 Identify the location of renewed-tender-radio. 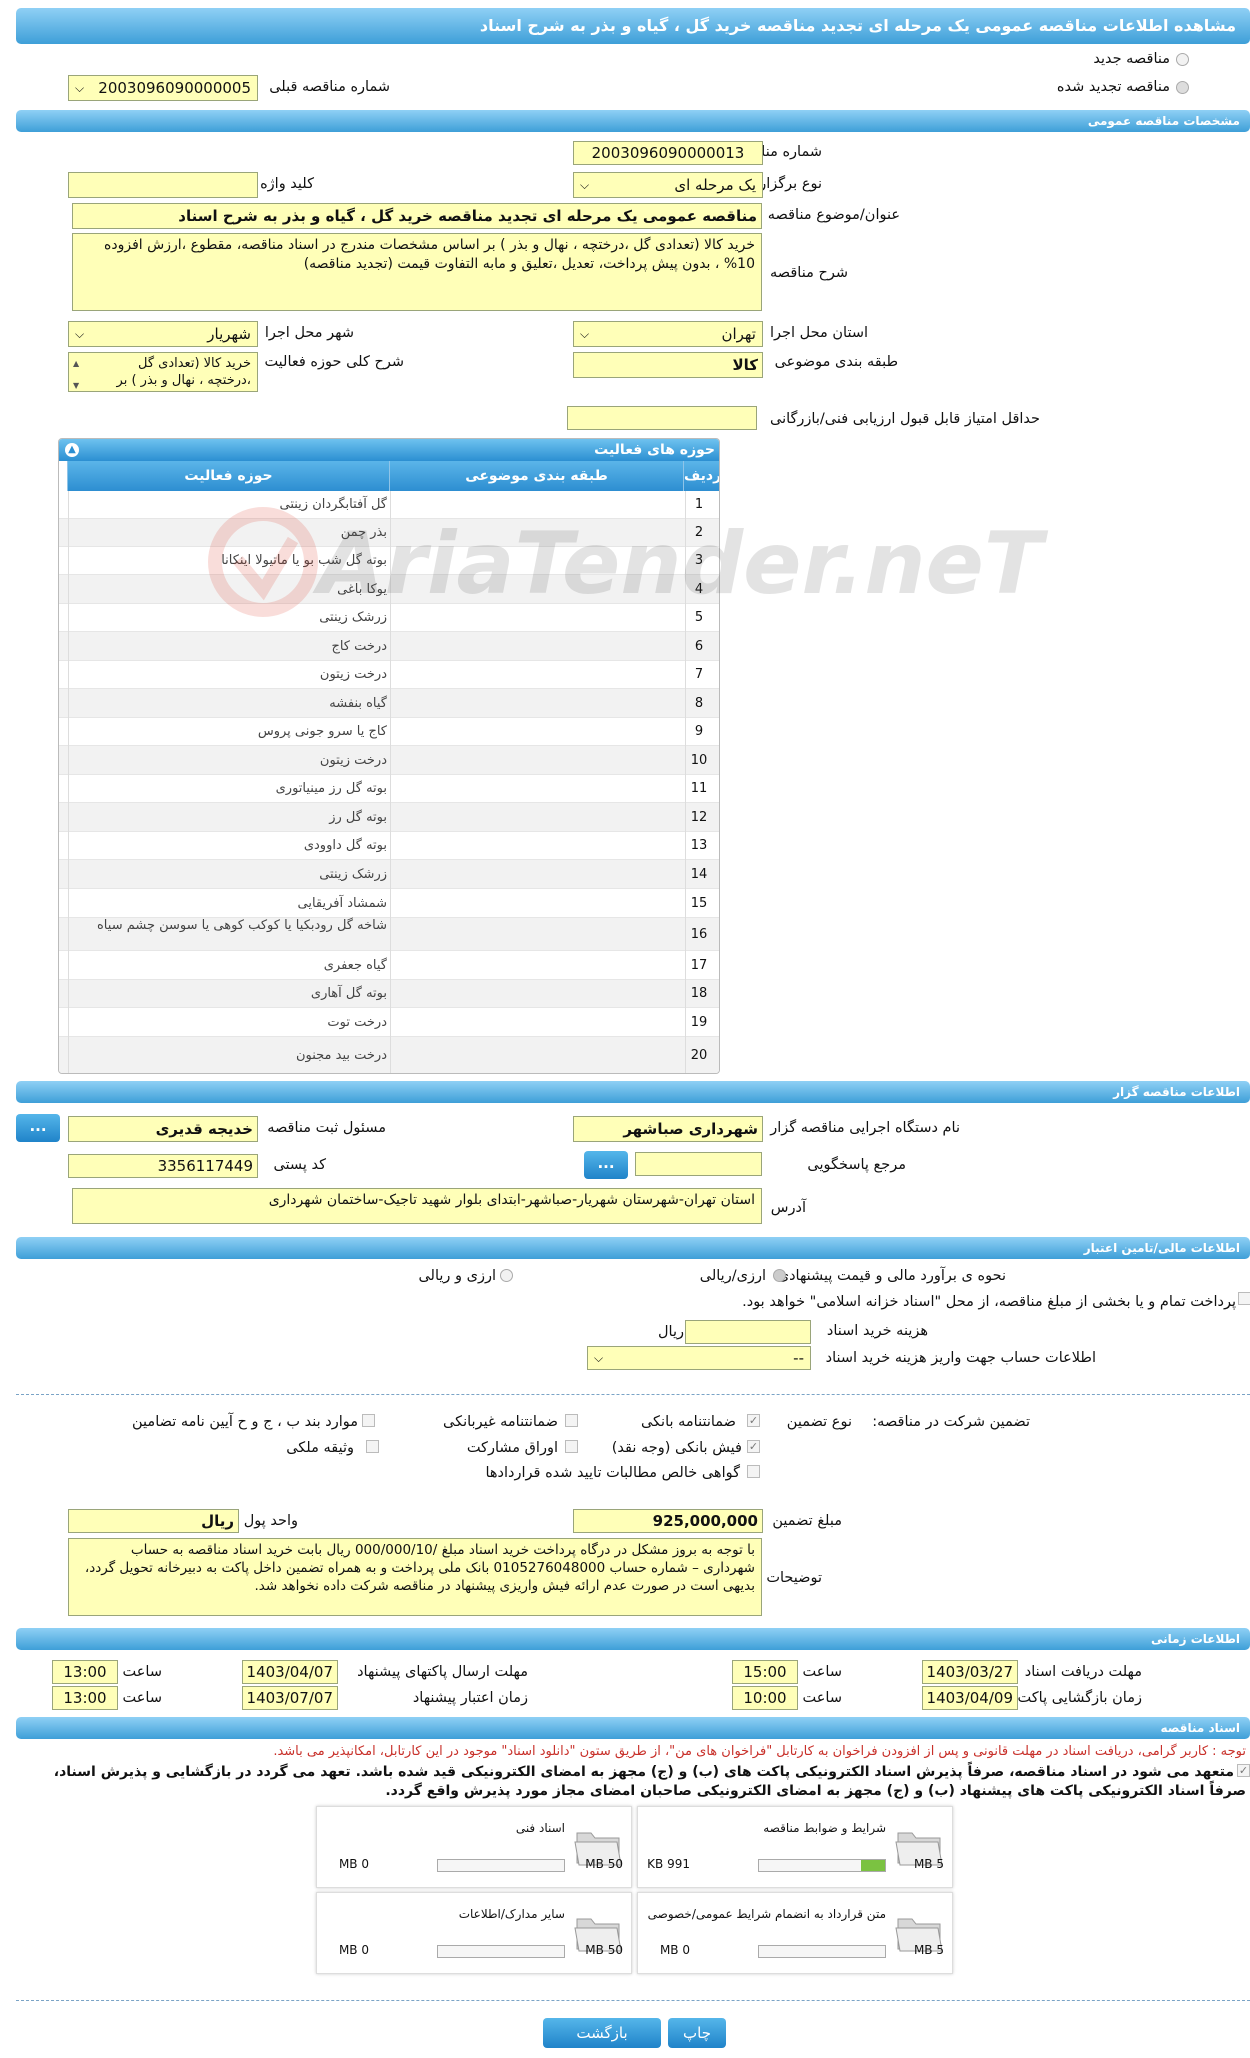
(1182, 87).